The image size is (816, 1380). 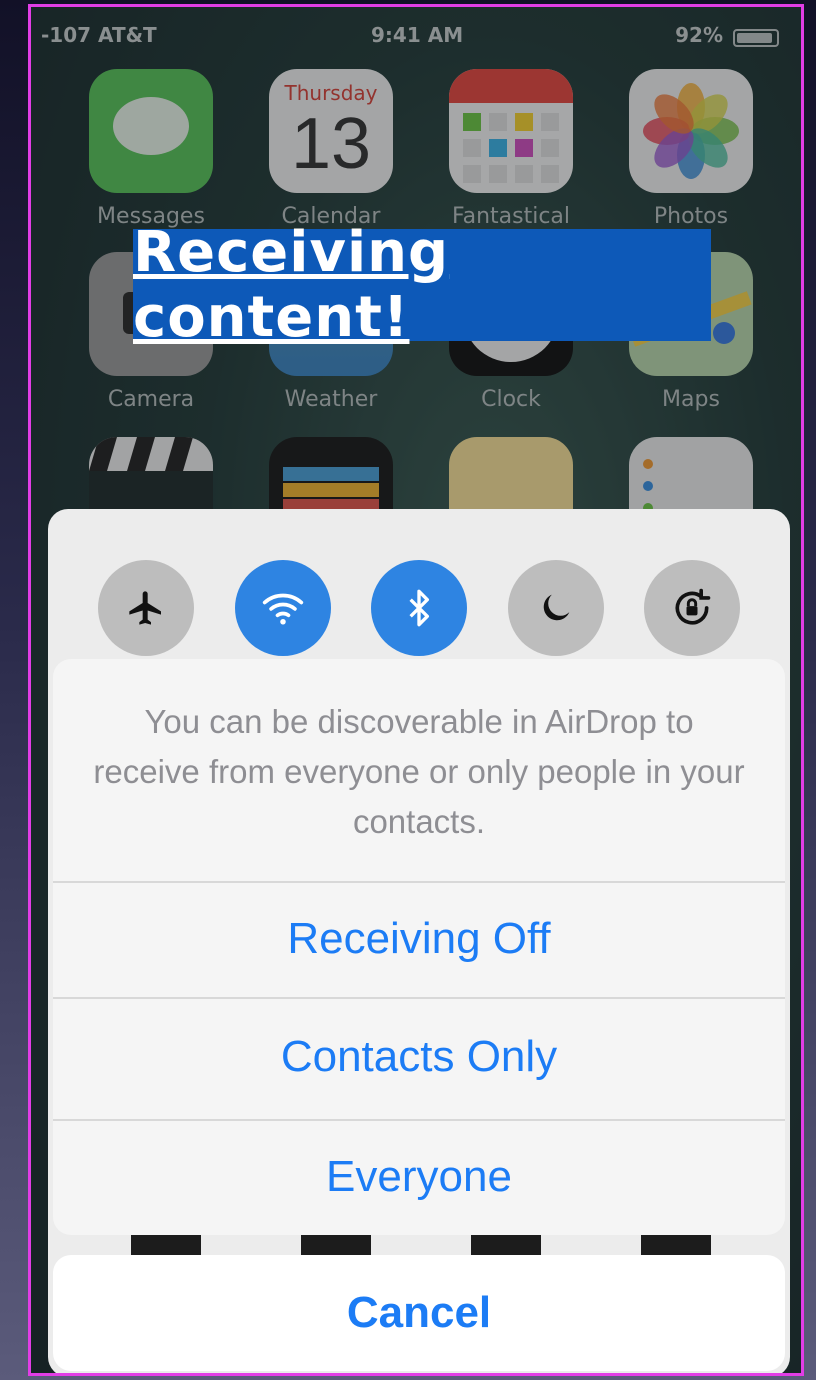 What do you see at coordinates (419, 939) in the screenshot?
I see `receiving-off-option: Receiving Off` at bounding box center [419, 939].